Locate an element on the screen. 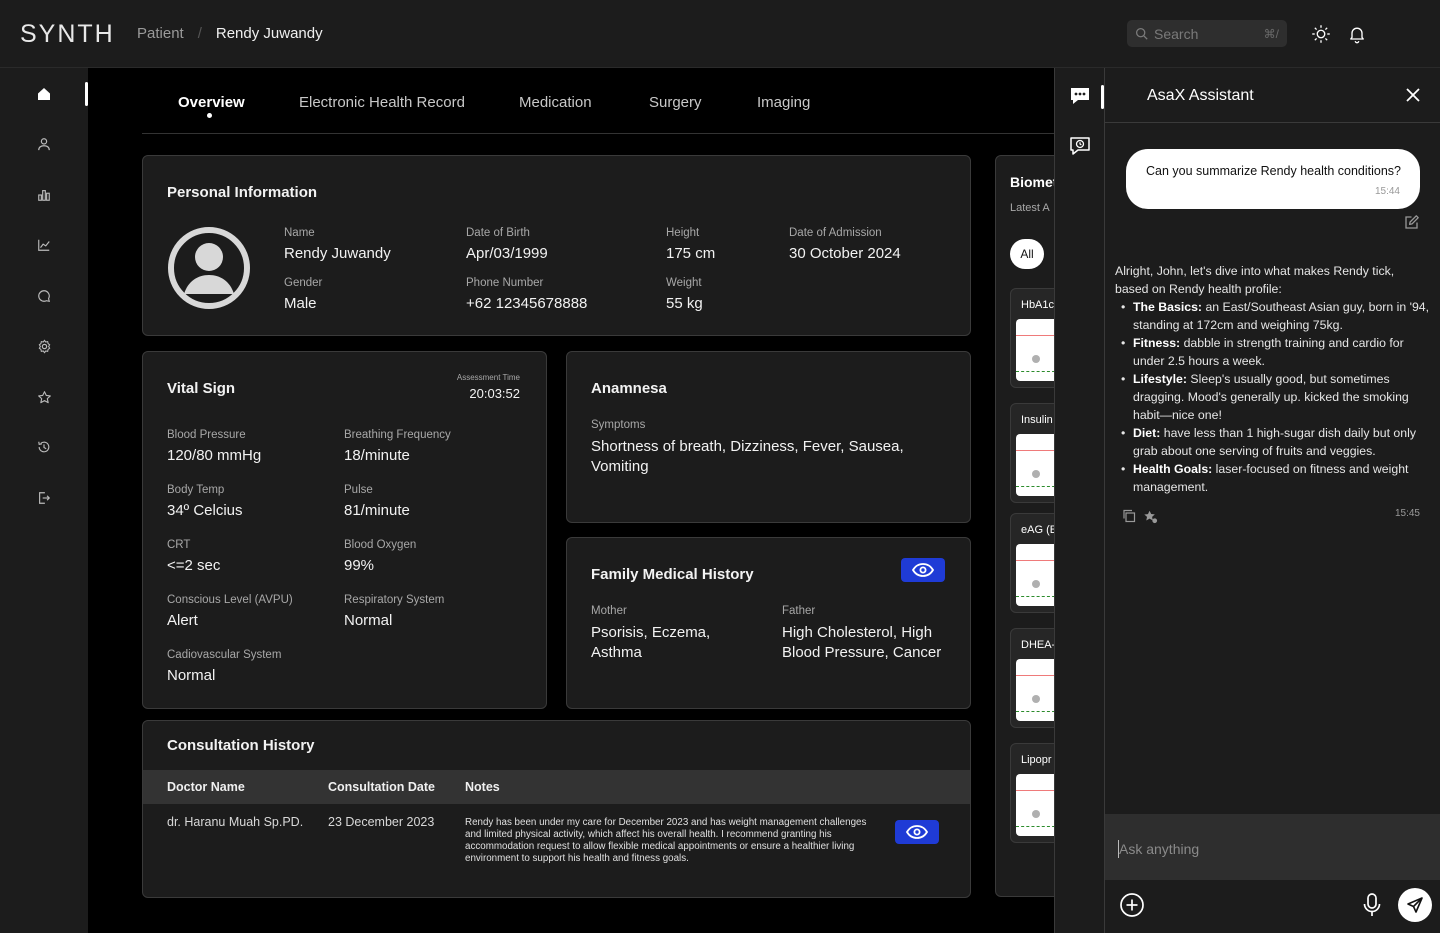 The height and width of the screenshot is (933, 1440). tab-medication: Medication is located at coordinates (555, 102).